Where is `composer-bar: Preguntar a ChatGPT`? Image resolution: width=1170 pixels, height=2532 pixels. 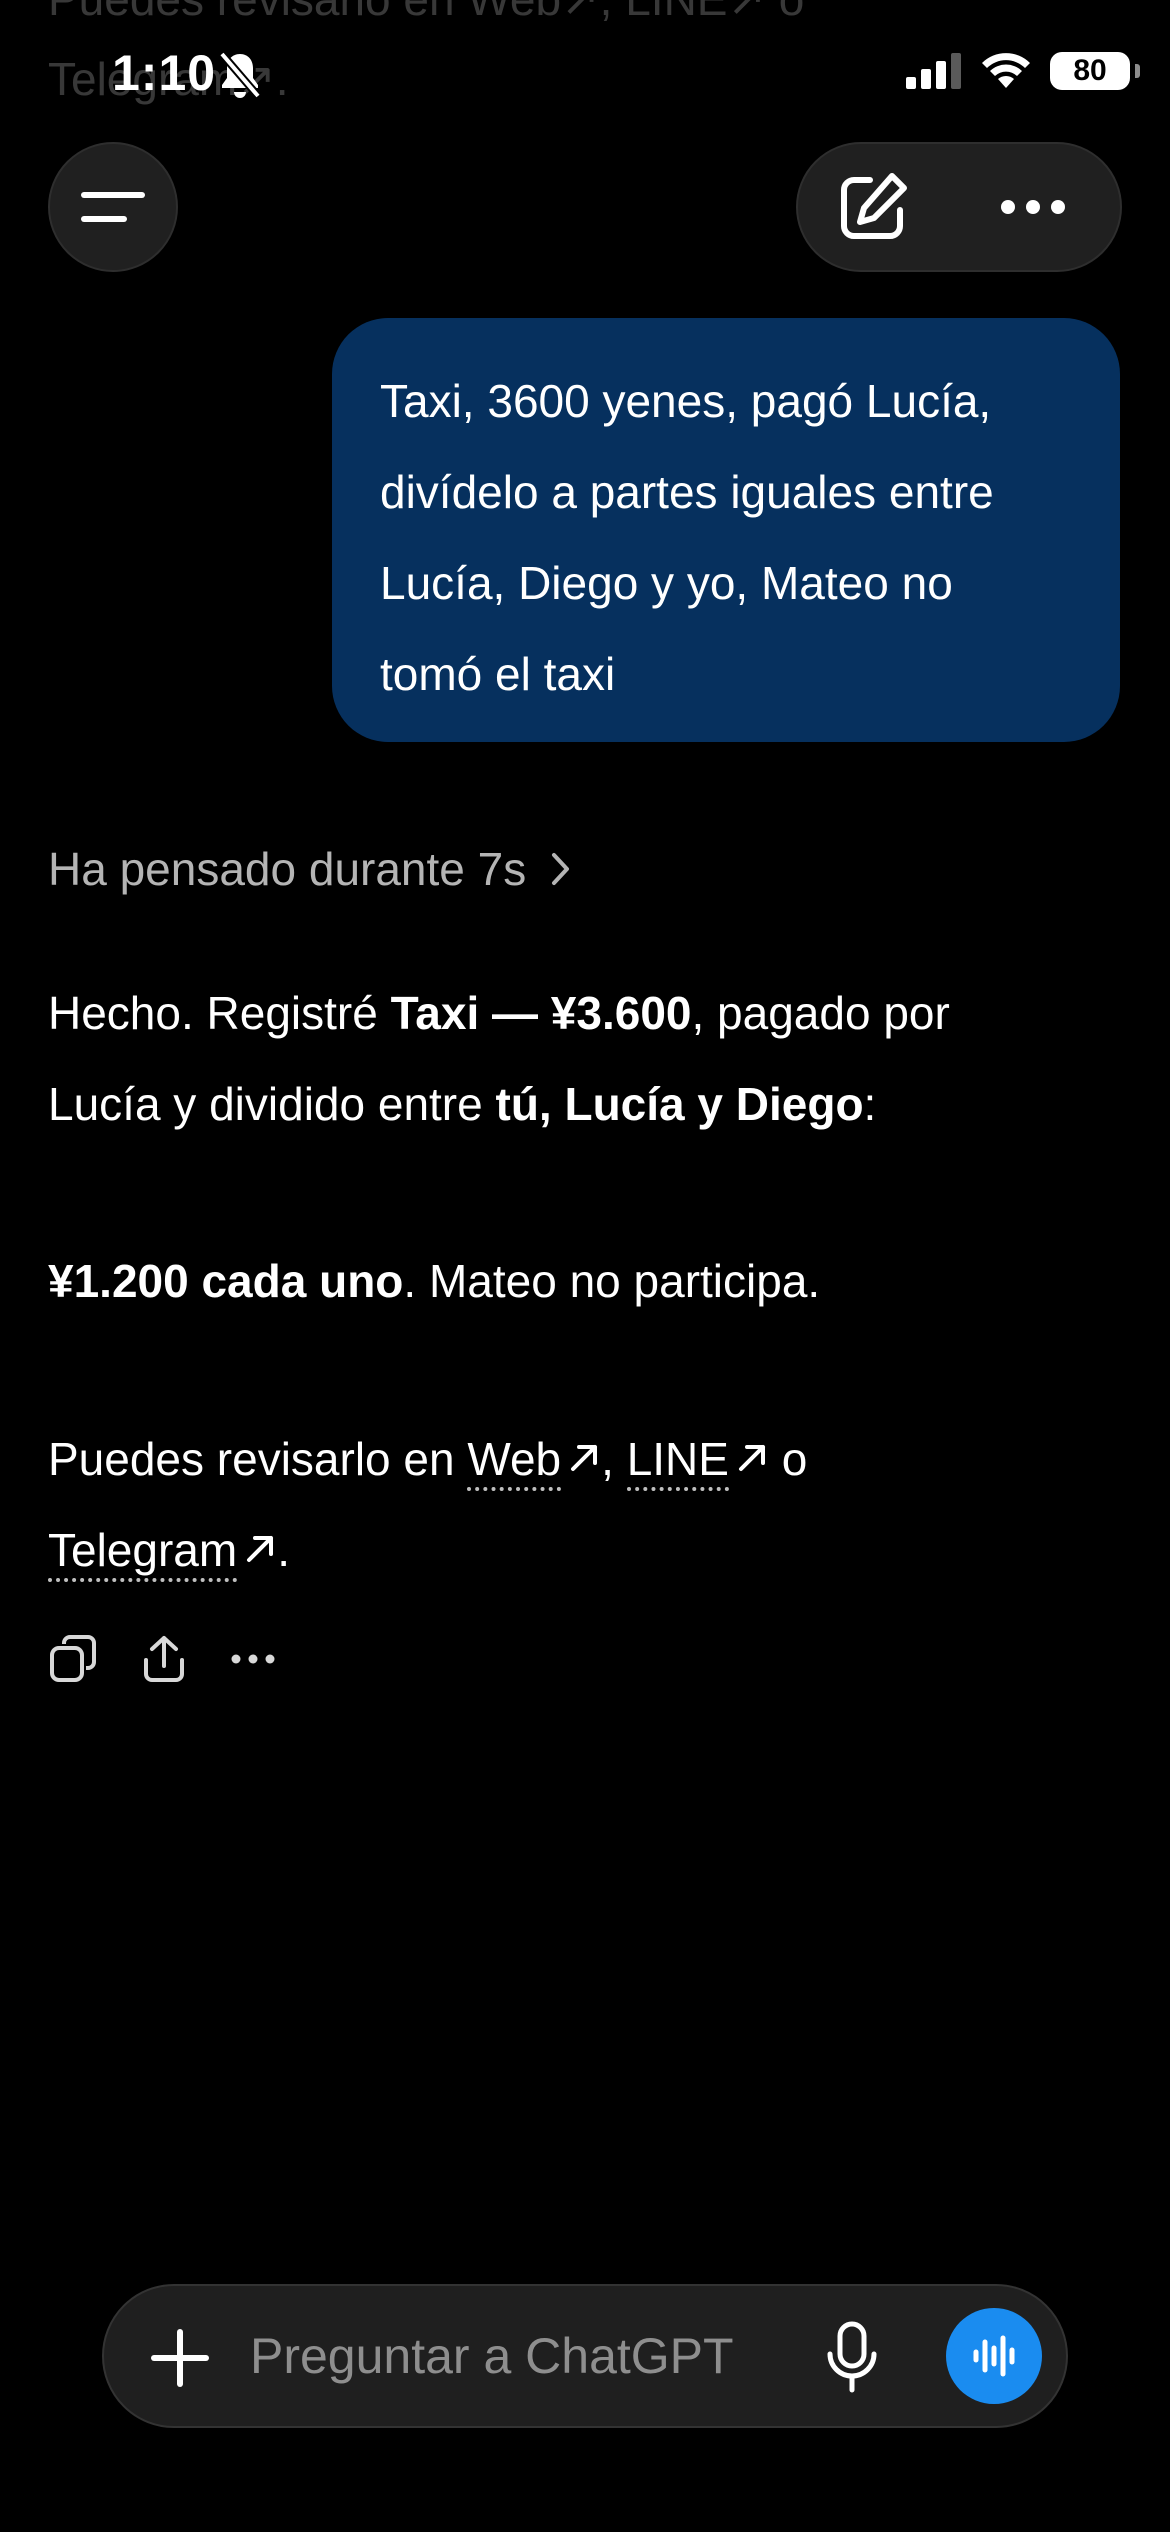 composer-bar: Preguntar a ChatGPT is located at coordinates (585, 2356).